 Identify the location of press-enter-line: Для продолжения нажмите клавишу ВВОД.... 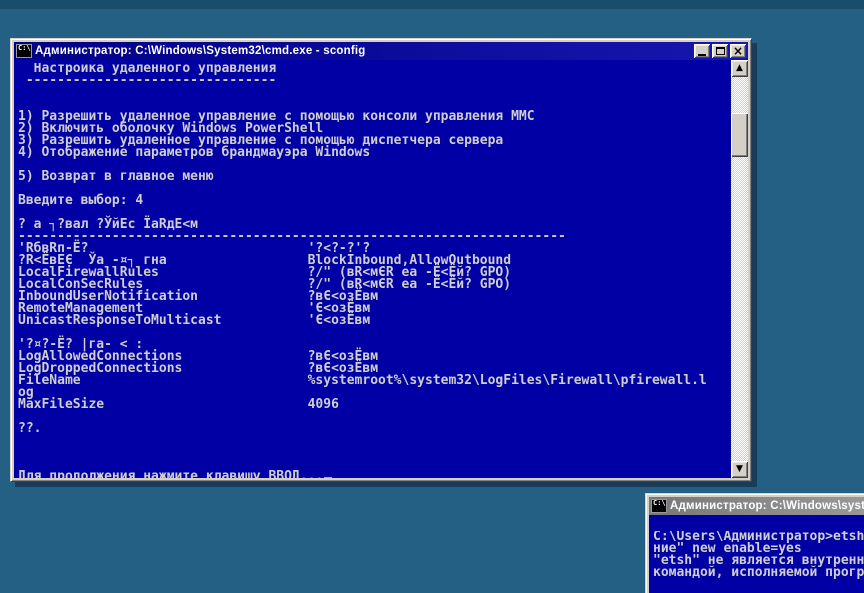
(374, 473).